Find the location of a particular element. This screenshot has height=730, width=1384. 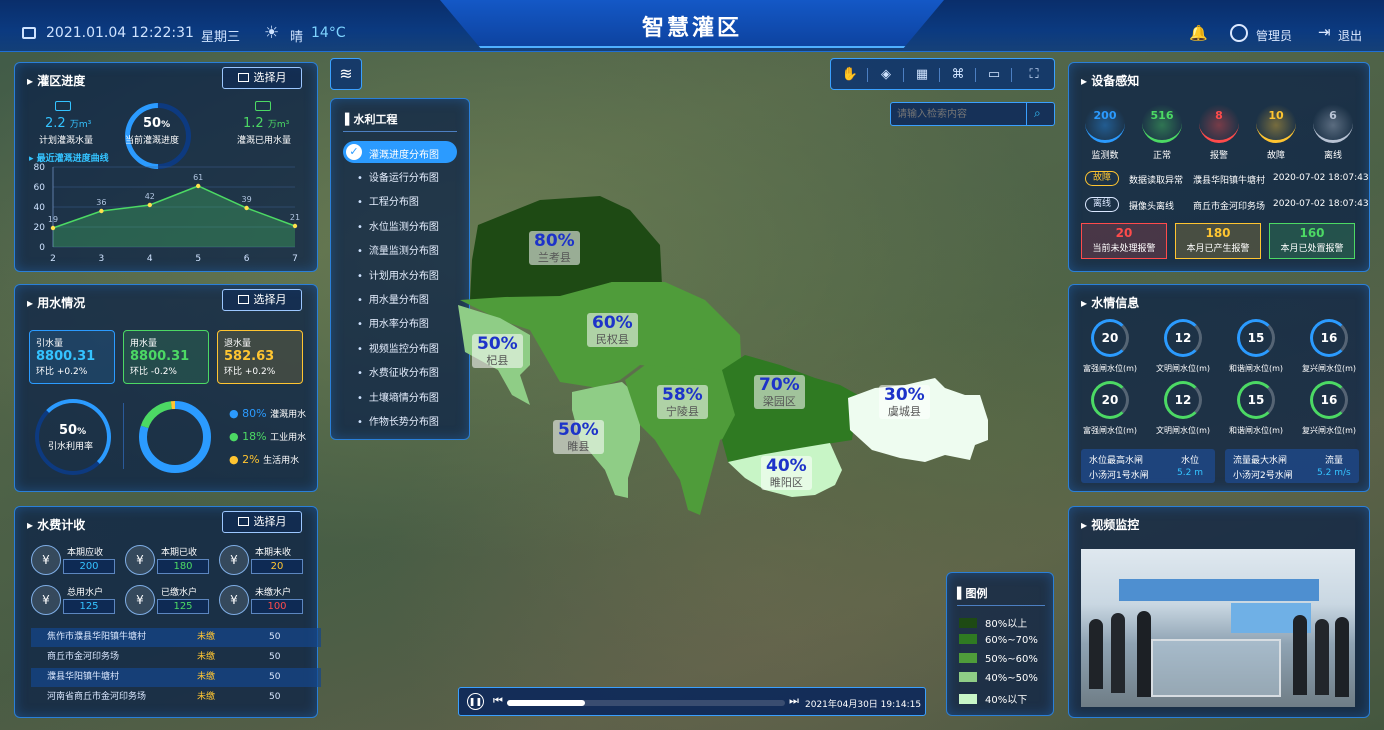

playback-bar: ❚❚ ⏮ ⏭ 2021年04月30日 19:14:15 is located at coordinates (692, 701).